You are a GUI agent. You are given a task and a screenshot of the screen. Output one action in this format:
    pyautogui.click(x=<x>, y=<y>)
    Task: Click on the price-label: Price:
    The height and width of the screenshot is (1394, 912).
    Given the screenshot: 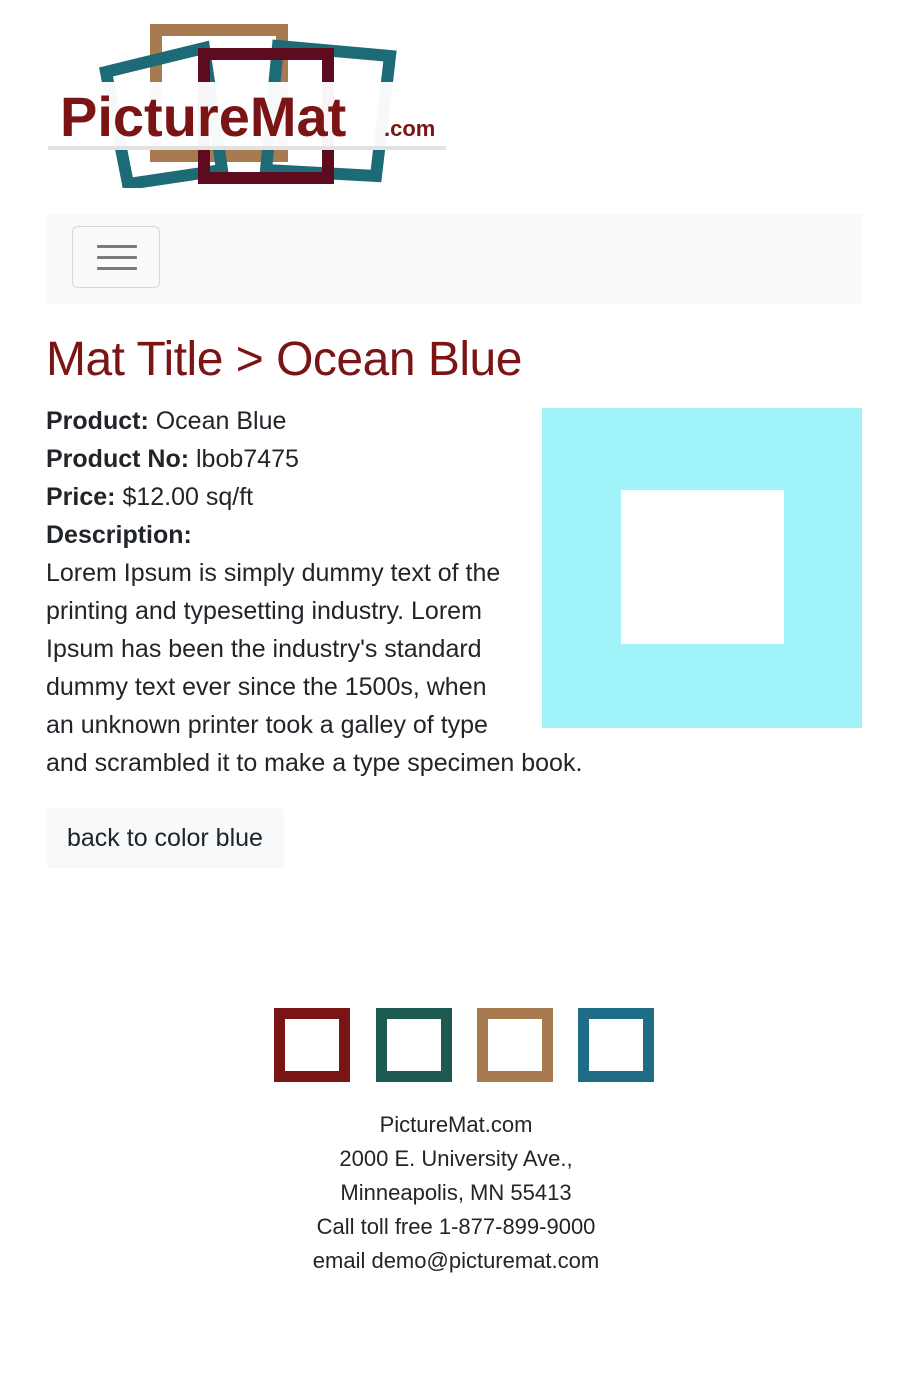 What is the action you would take?
    pyautogui.click(x=81, y=497)
    